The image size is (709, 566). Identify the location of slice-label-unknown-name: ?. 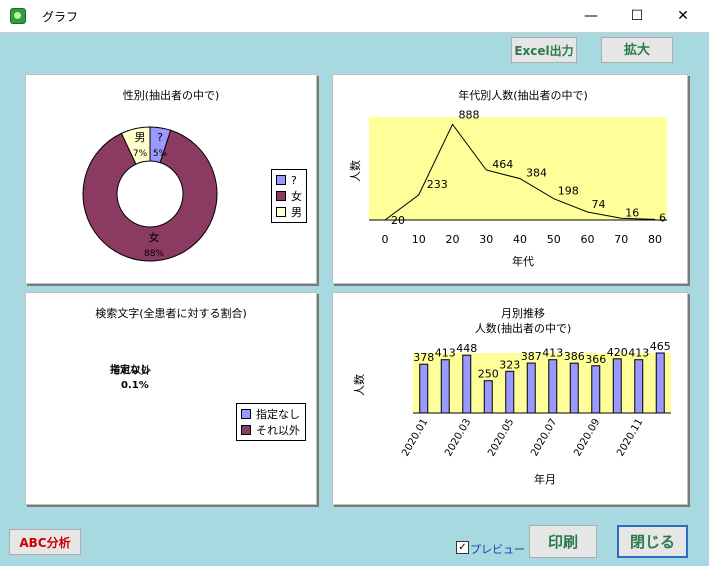
(160, 137).